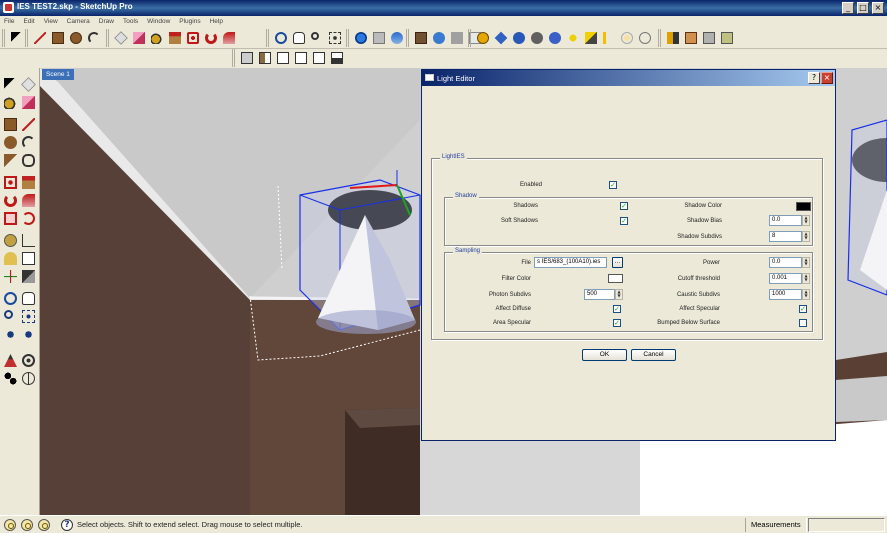  I want to click on section-plane-icon, so click(28, 378).